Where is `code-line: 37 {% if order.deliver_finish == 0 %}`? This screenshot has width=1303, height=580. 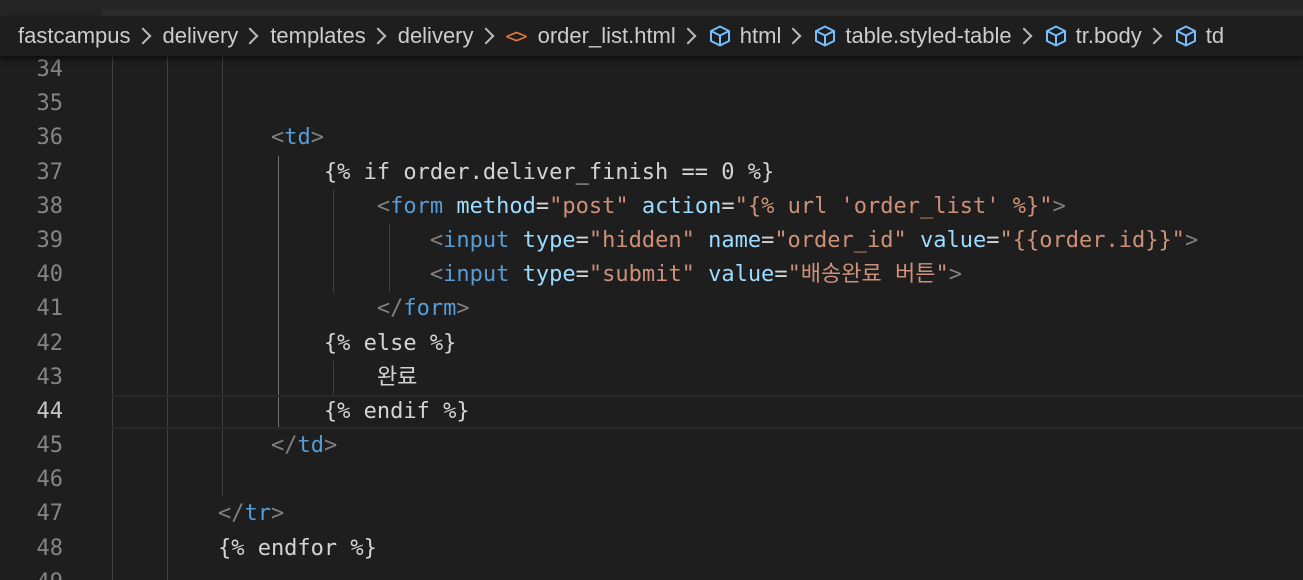
code-line: 37 {% if order.deliver_finish == 0 %} is located at coordinates (651, 173).